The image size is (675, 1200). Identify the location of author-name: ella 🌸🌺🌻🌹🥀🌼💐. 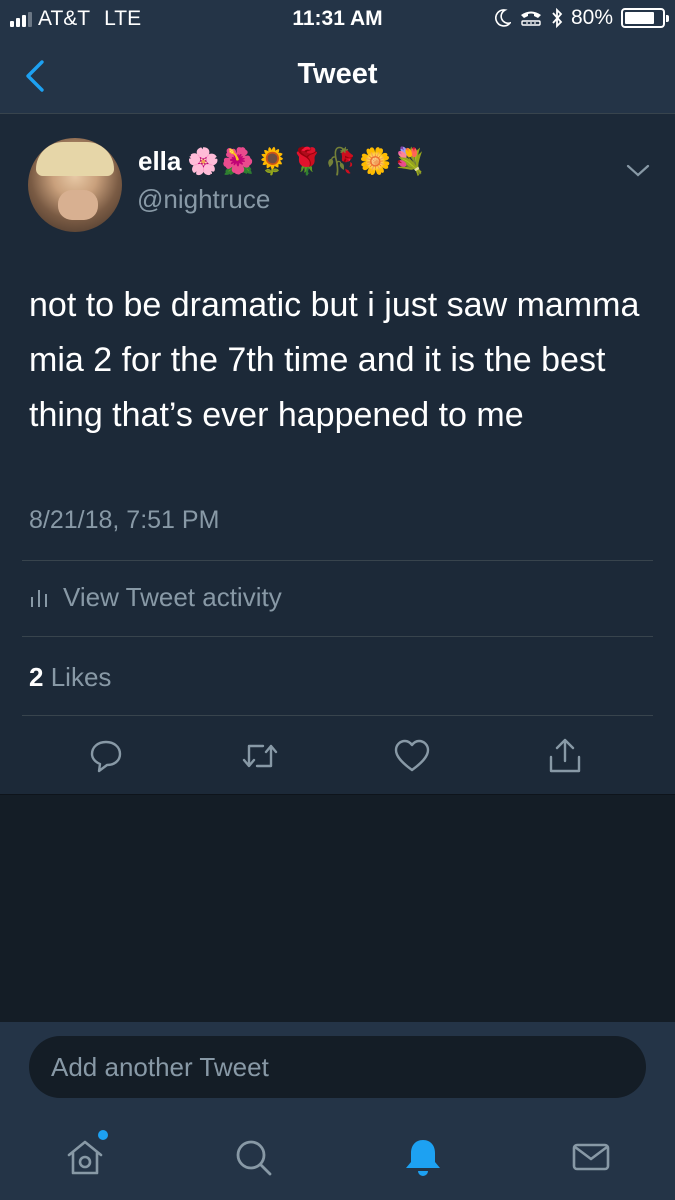
(283, 161).